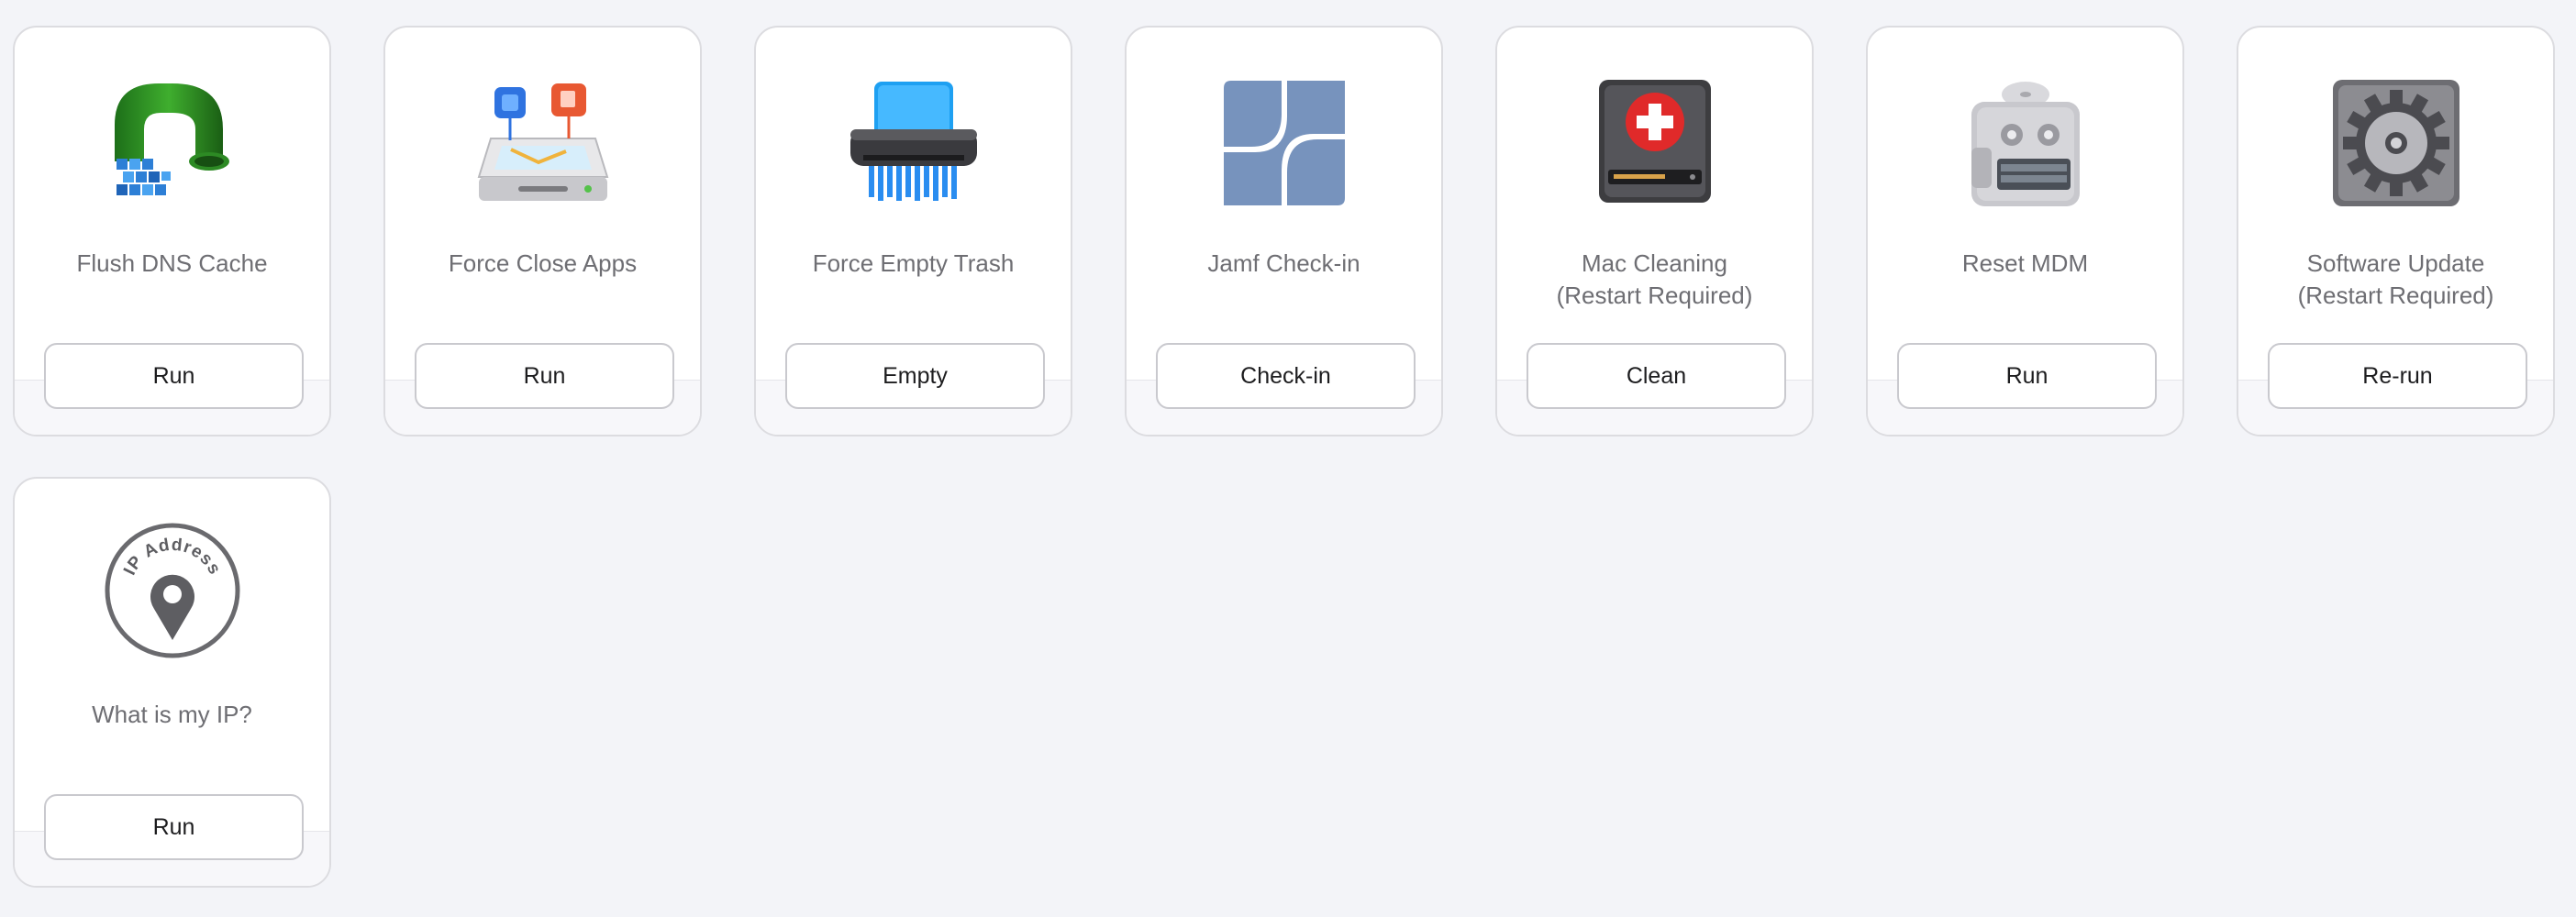  I want to click on card-title: Jamf Check-in, so click(1284, 264).